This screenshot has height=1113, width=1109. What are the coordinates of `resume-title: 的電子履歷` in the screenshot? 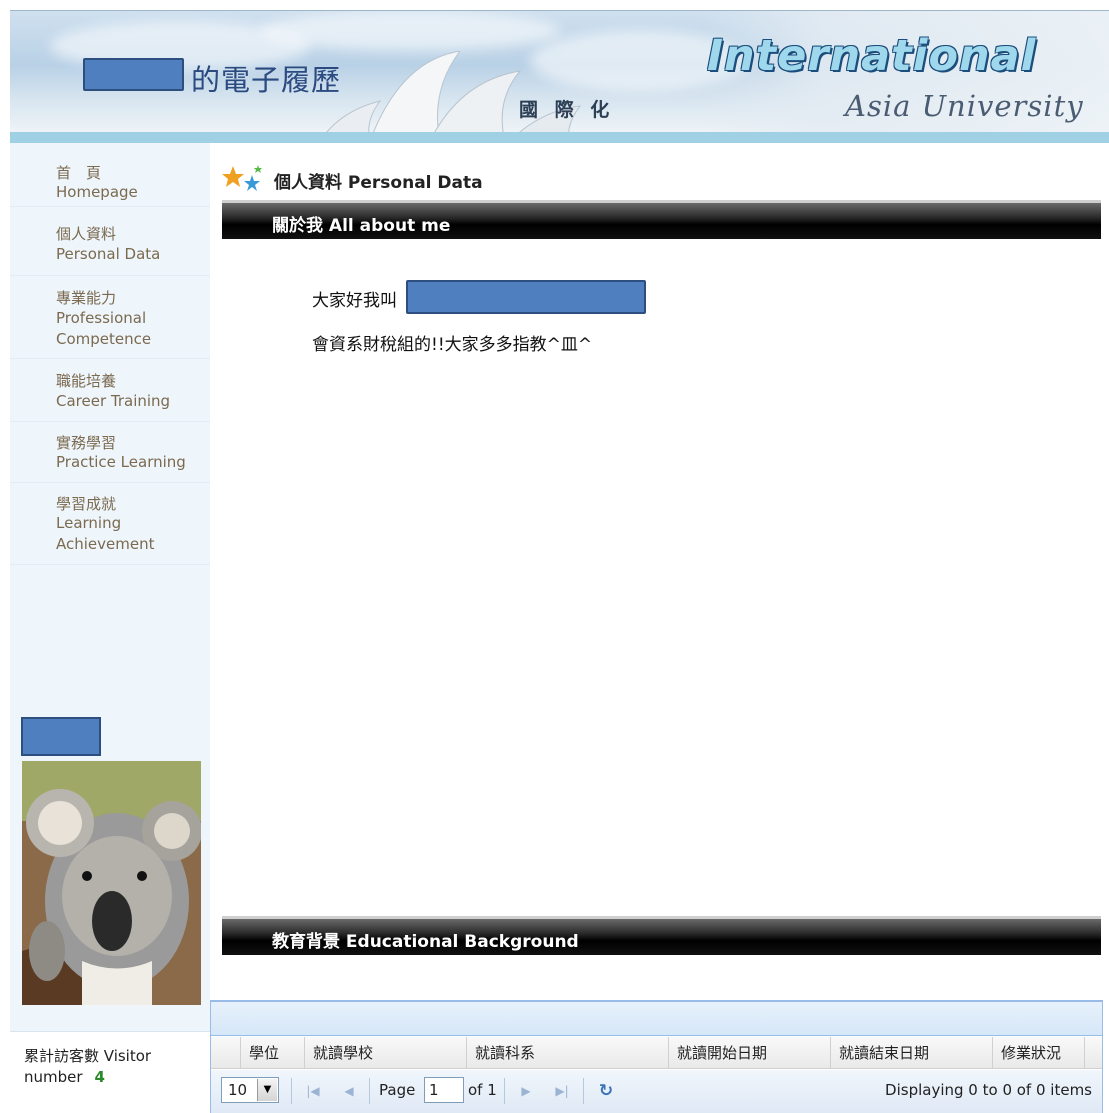 It's located at (266, 80).